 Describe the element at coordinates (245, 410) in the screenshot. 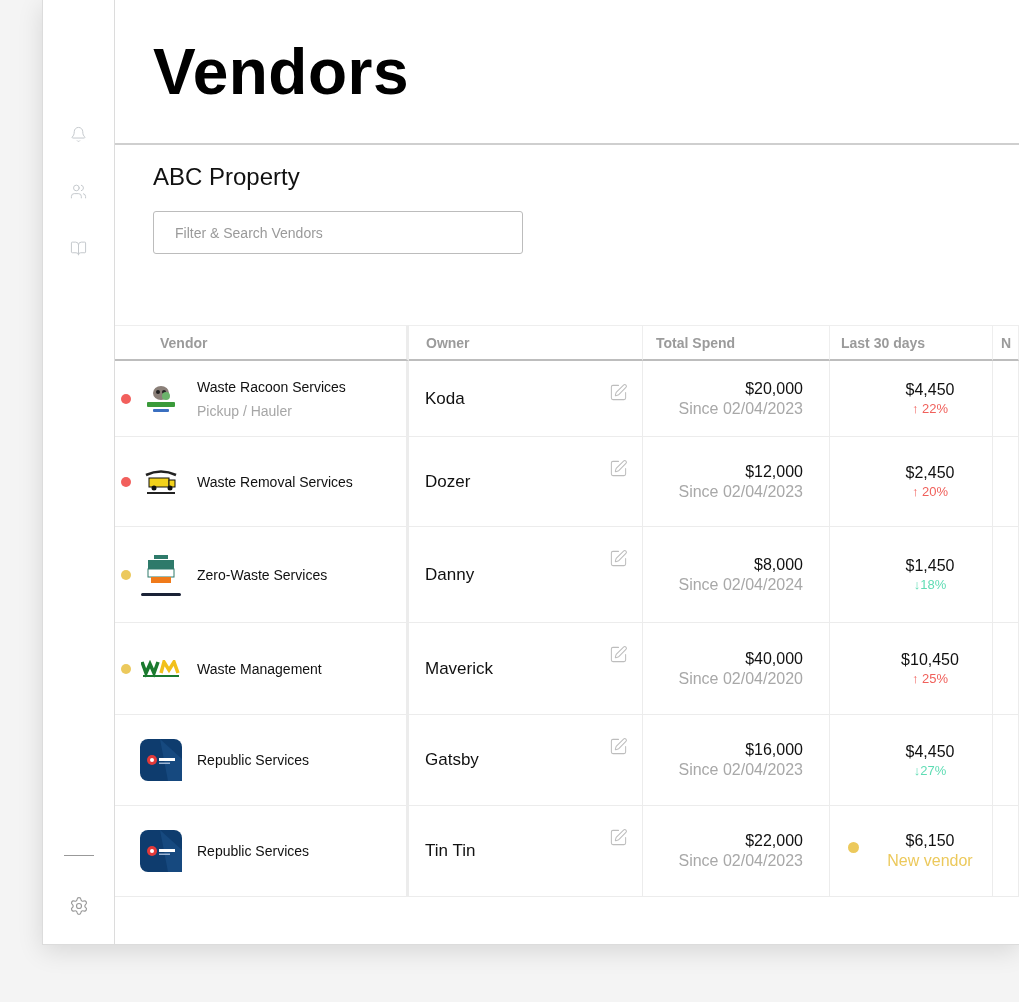

I see `vendor-category: Pickup / Hauler` at that location.